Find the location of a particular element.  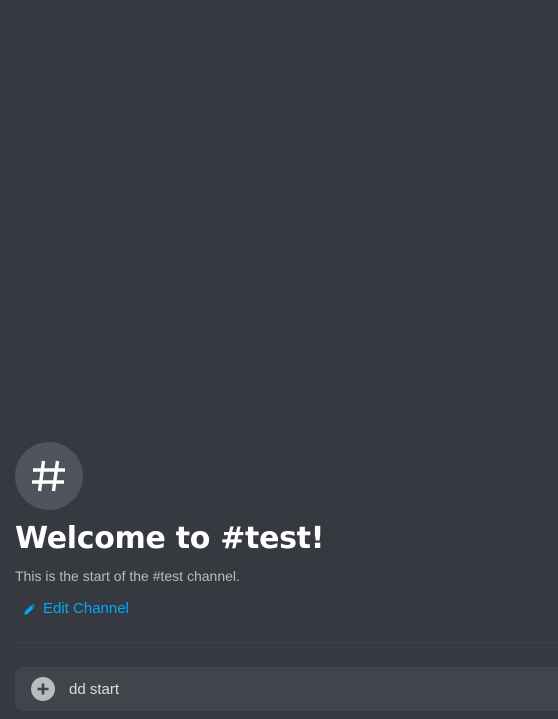

divider is located at coordinates (286, 642).